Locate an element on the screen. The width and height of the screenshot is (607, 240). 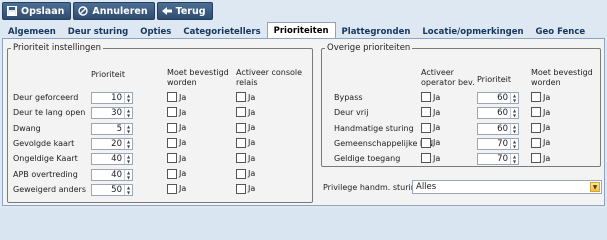
privilege-select: Alles ▼ is located at coordinates (507, 187).